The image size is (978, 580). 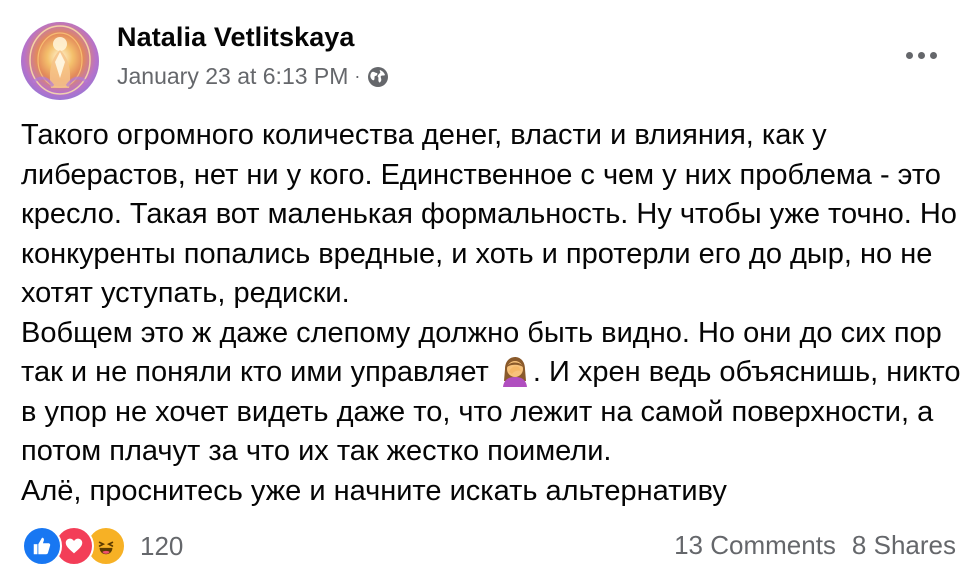 I want to click on laughing-face-icon, so click(x=106, y=548).